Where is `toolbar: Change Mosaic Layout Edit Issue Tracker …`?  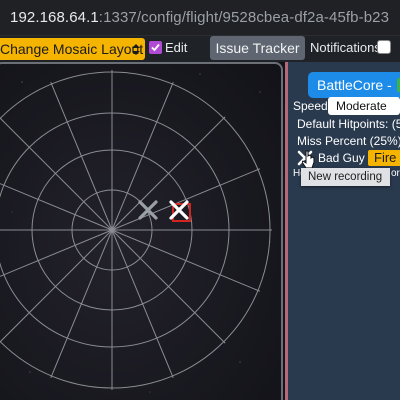
toolbar: Change Mosaic Layout Edit Issue Tracker … is located at coordinates (200, 49).